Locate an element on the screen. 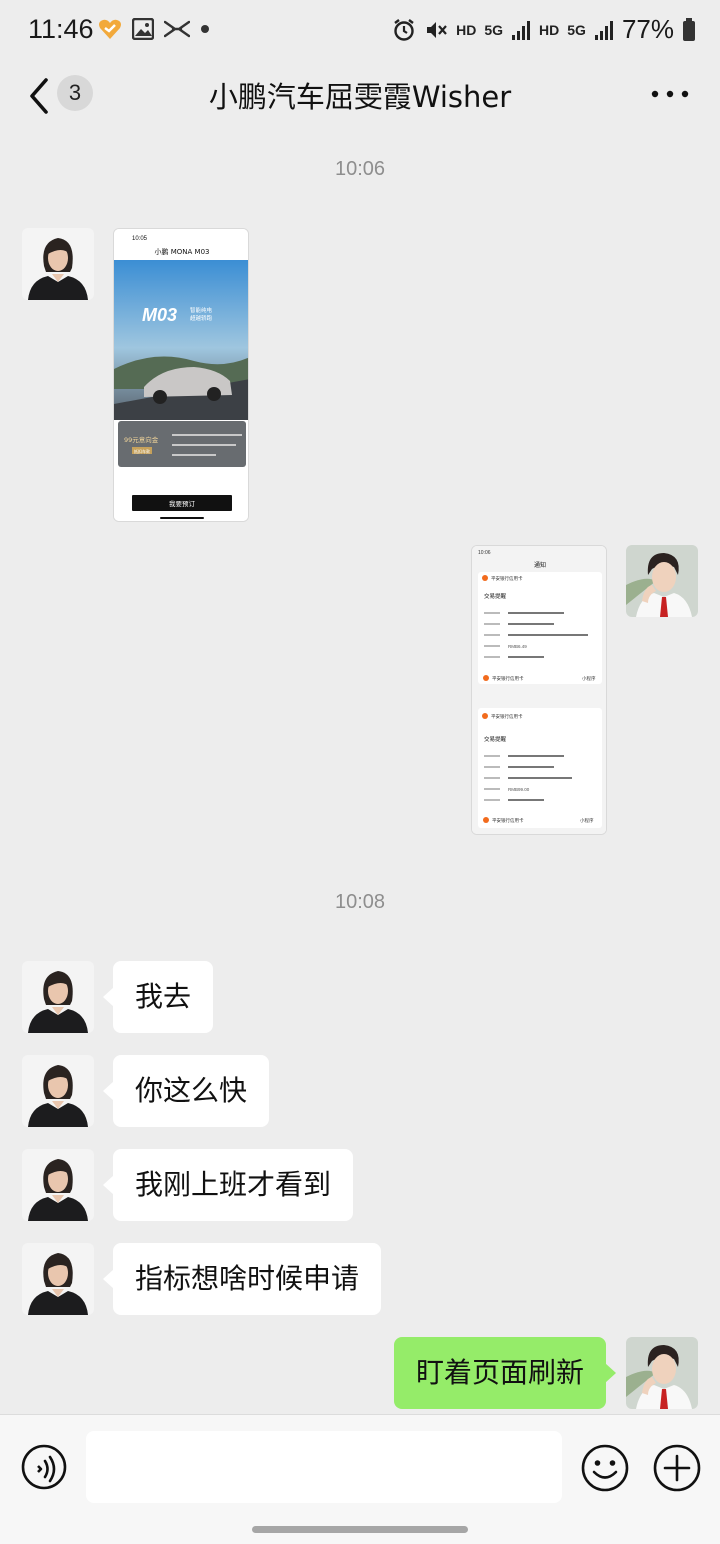  message-bubble: 你这么快 is located at coordinates (186, 1091).